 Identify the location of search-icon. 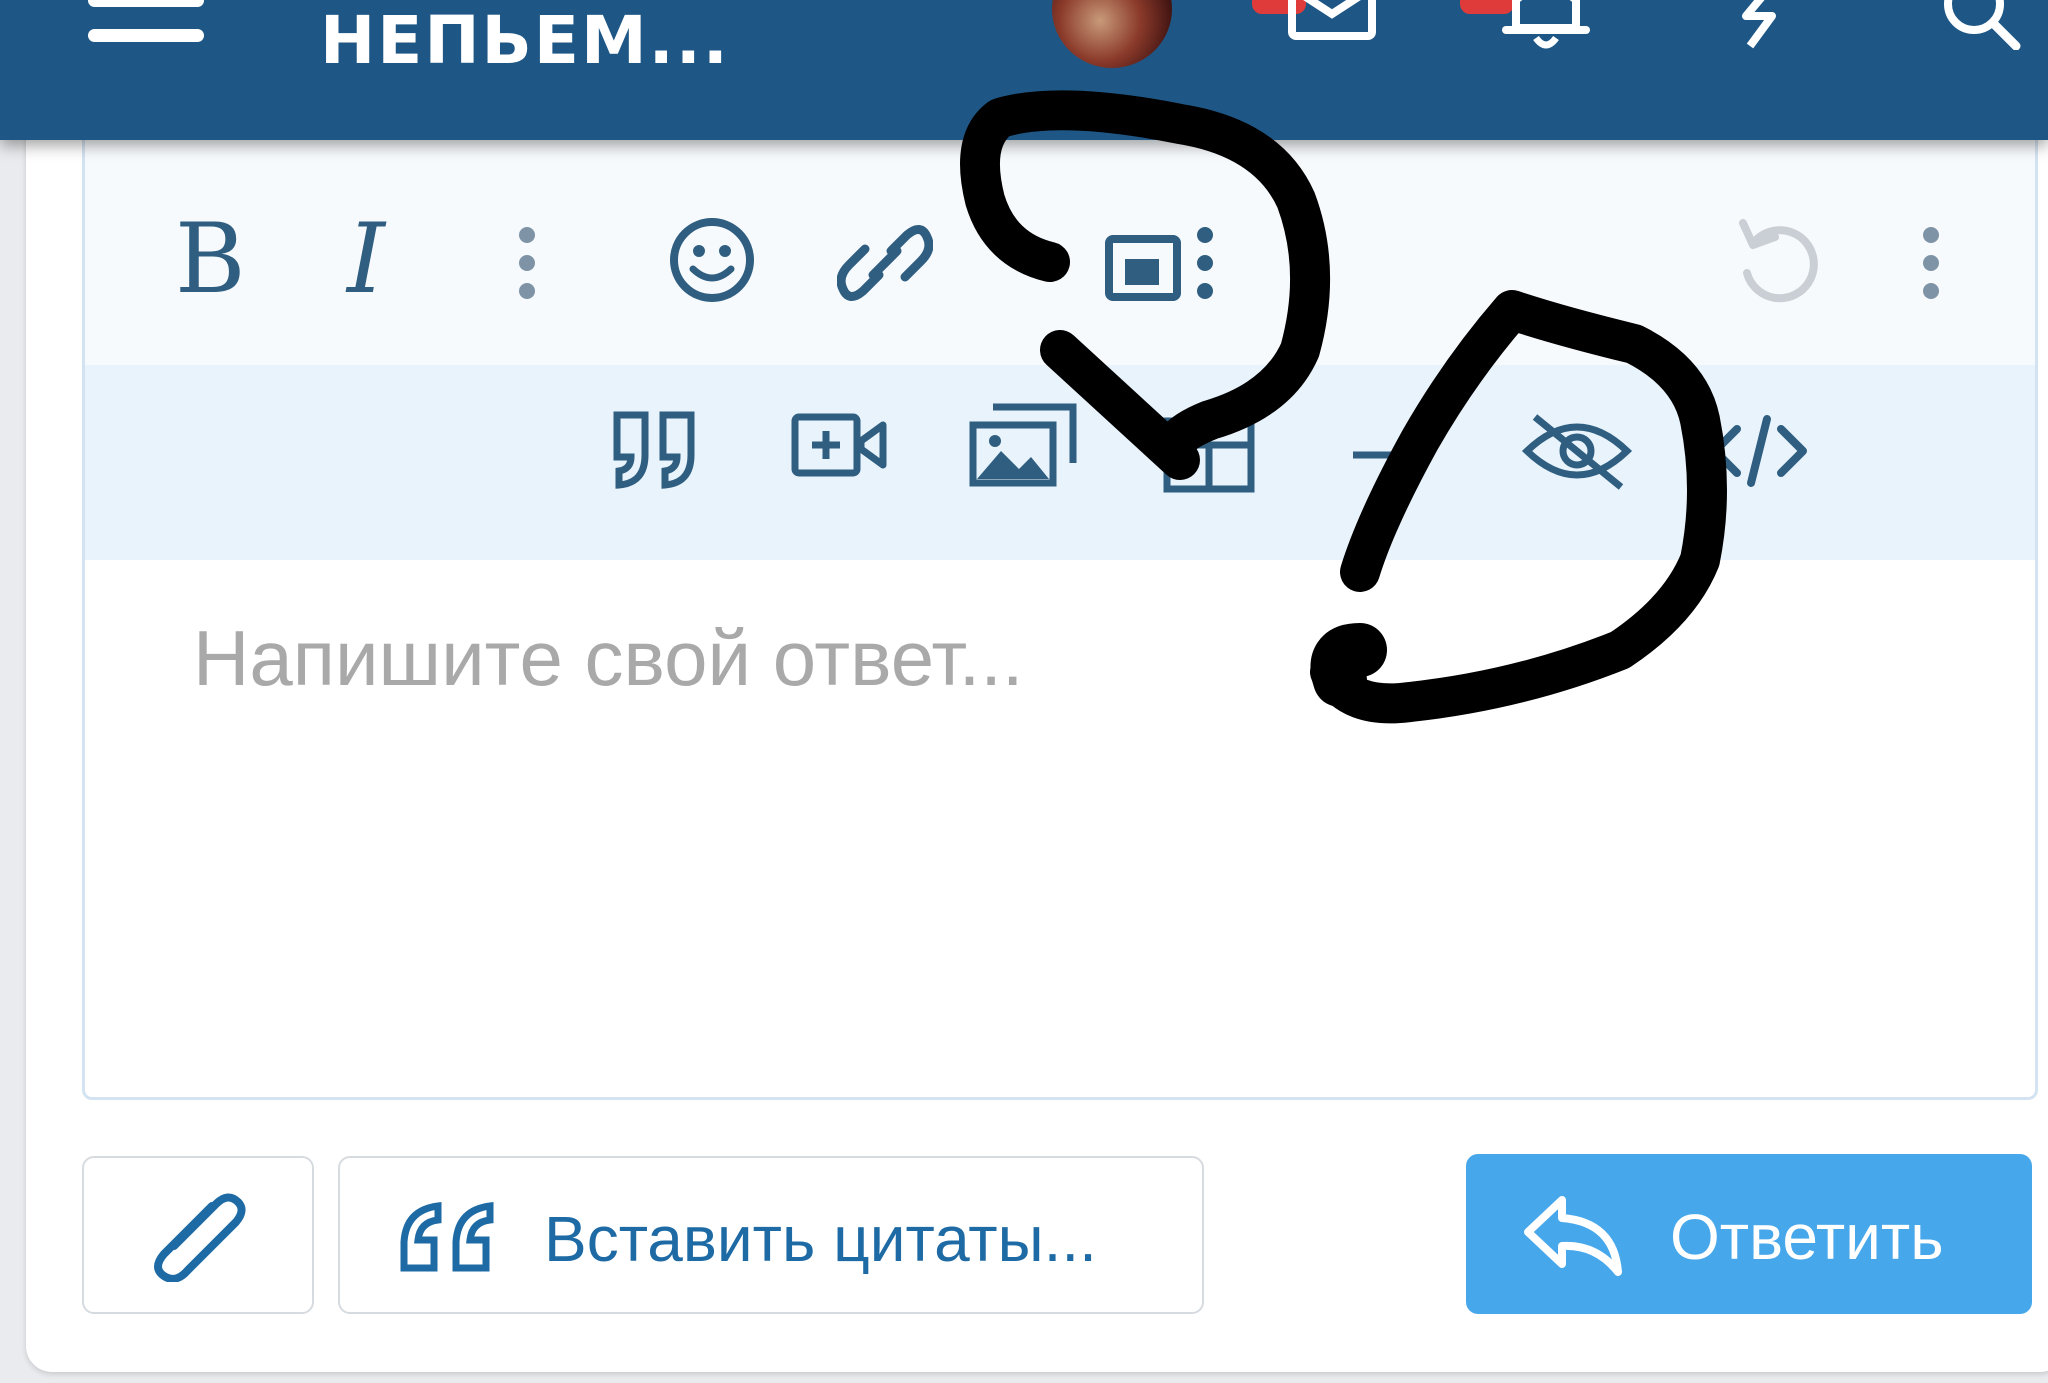
(1980, 25).